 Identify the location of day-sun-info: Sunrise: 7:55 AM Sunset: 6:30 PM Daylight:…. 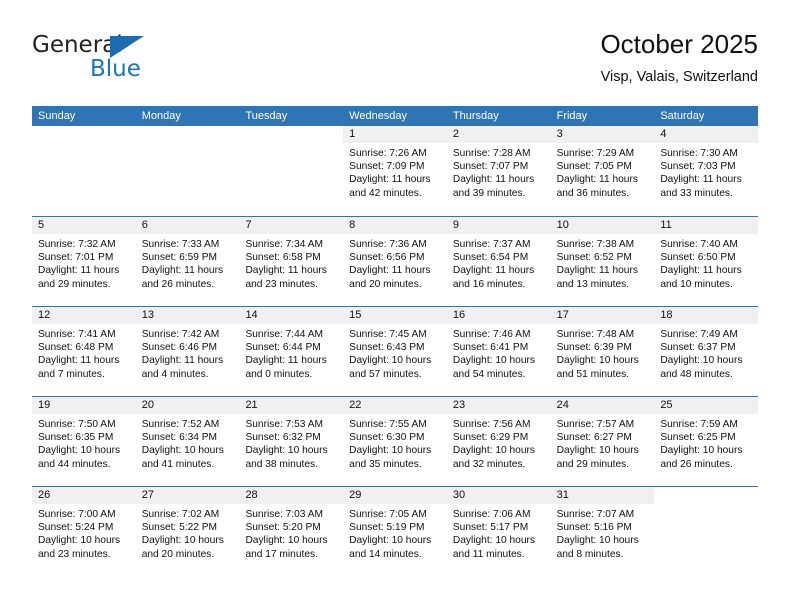
(395, 442).